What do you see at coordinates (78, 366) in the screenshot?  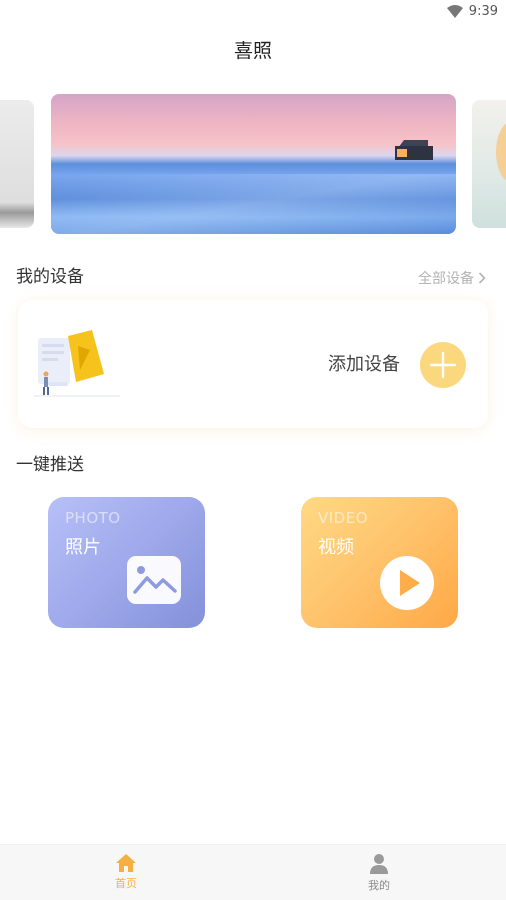 I see `device-illustration` at bounding box center [78, 366].